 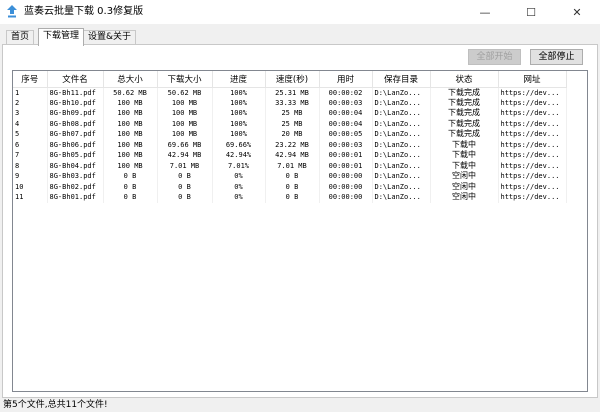 What do you see at coordinates (577, 12) in the screenshot?
I see `close-button: ✕` at bounding box center [577, 12].